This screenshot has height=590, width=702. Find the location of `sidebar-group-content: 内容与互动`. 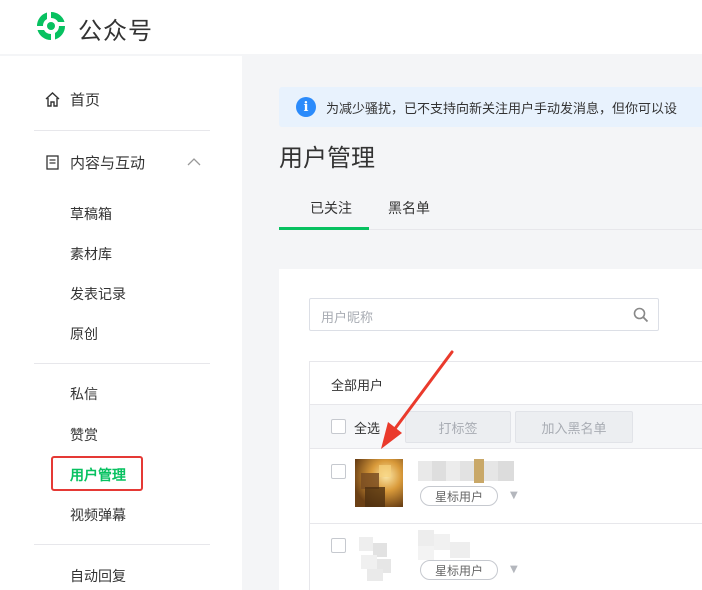

sidebar-group-content: 内容与互动 is located at coordinates (94, 162).